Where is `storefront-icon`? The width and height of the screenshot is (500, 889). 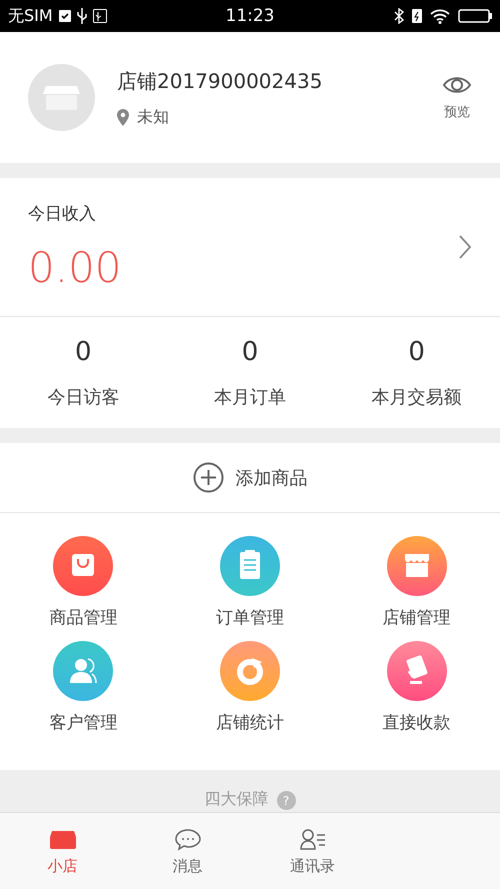
storefront-icon is located at coordinates (416, 566).